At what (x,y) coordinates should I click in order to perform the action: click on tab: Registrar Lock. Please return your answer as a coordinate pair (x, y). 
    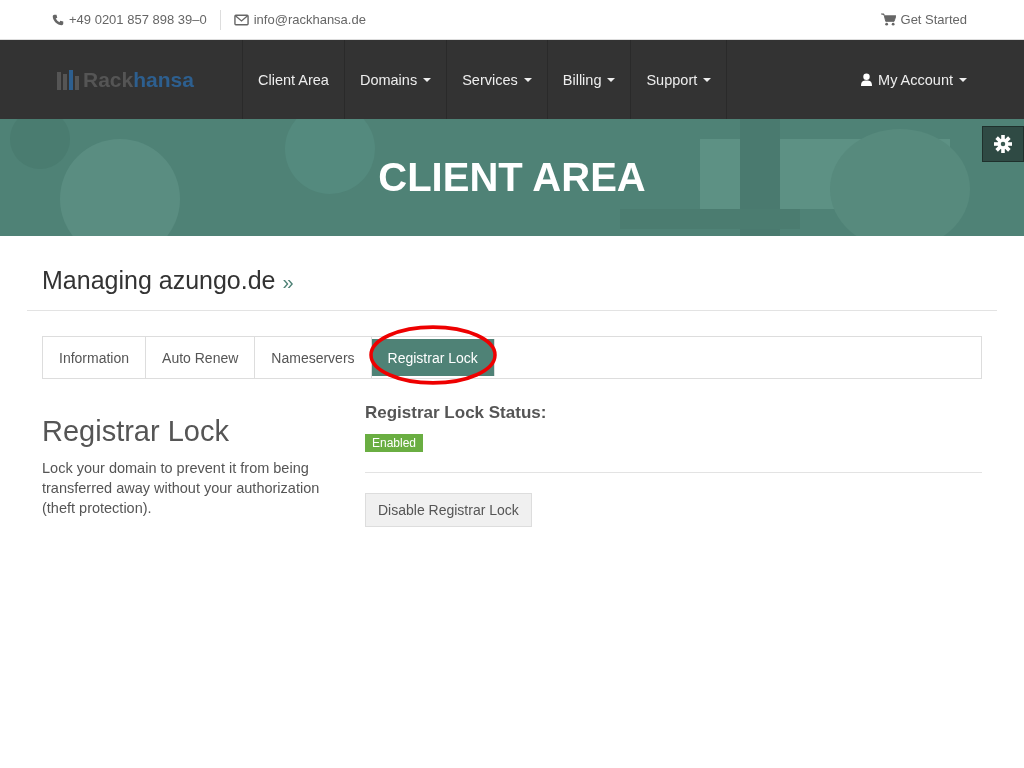
    Looking at the image, I should click on (433, 357).